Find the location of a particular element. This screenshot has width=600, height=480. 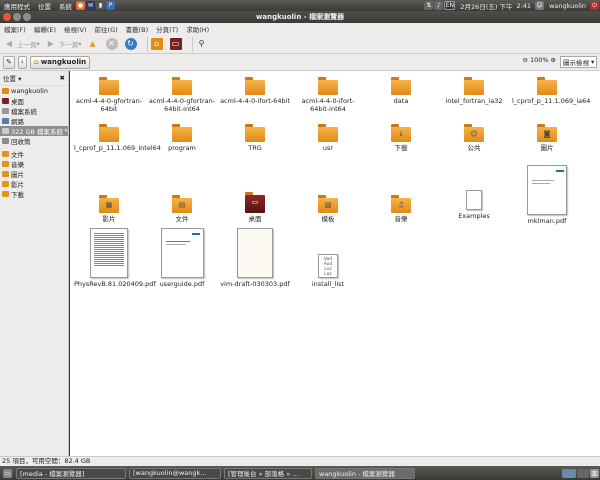

file-item: acml-4-4-0-ifort-64bit is located at coordinates (255, 91).